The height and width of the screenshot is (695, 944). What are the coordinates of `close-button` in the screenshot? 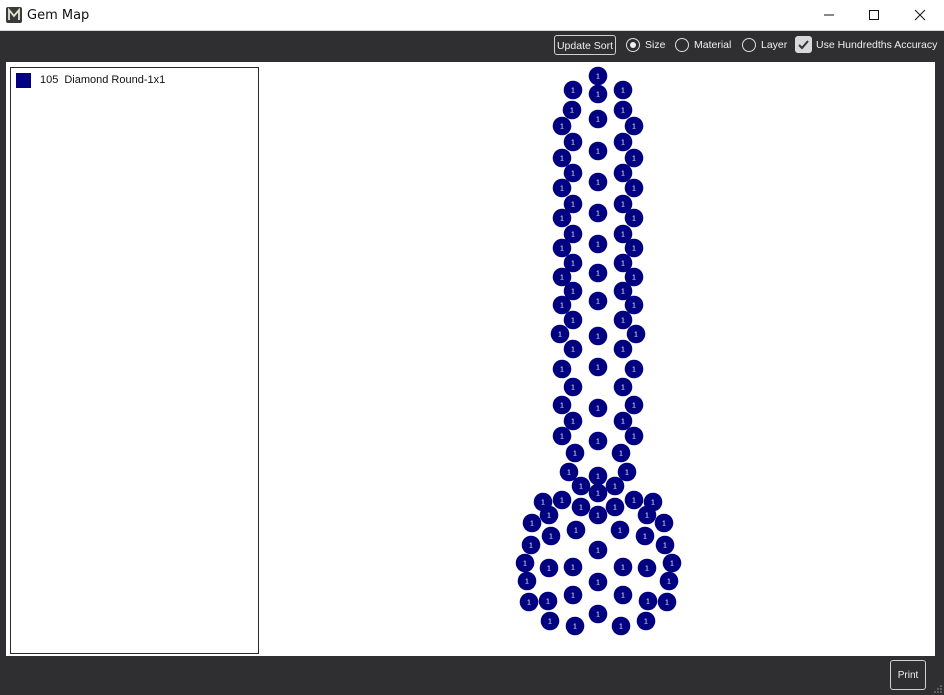 It's located at (920, 15).